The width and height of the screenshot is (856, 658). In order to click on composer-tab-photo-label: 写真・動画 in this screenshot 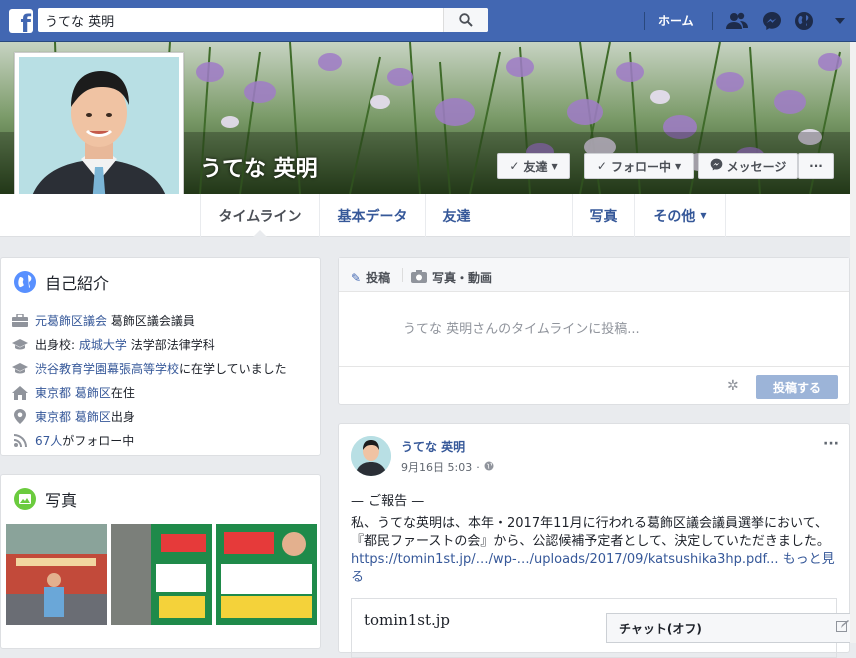, I will do `click(462, 278)`.